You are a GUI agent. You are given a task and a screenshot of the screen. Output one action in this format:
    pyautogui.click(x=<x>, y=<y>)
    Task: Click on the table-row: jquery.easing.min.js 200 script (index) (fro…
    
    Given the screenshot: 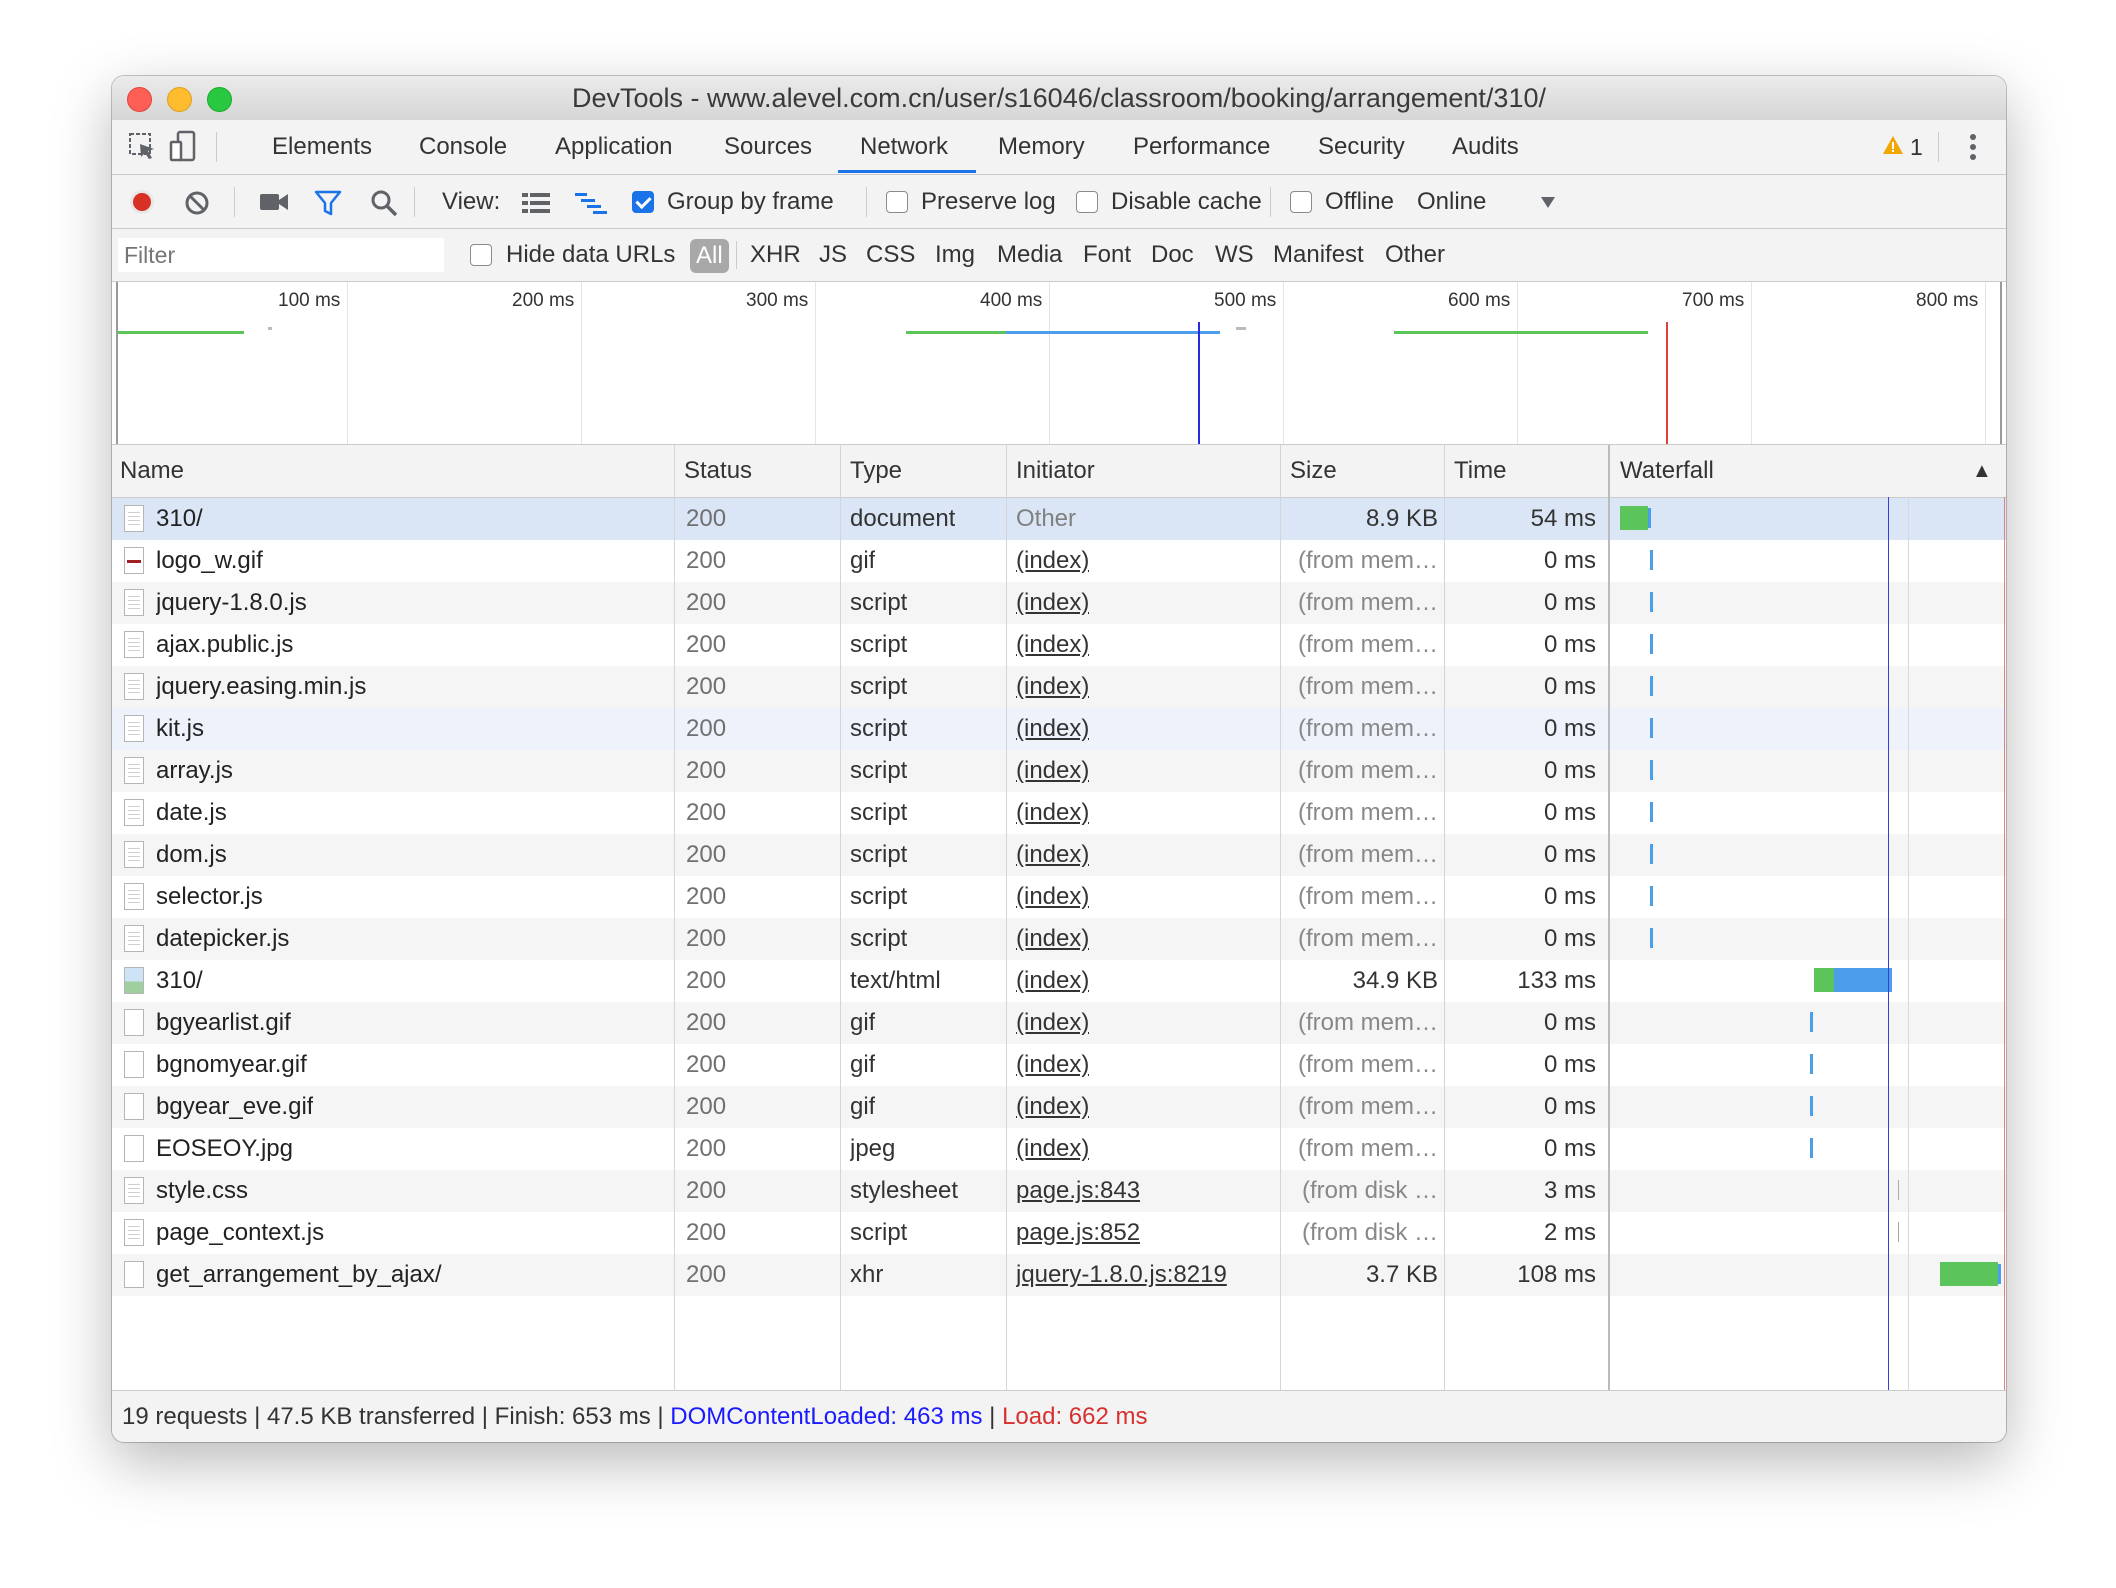 What is the action you would take?
    pyautogui.click(x=1059, y=687)
    